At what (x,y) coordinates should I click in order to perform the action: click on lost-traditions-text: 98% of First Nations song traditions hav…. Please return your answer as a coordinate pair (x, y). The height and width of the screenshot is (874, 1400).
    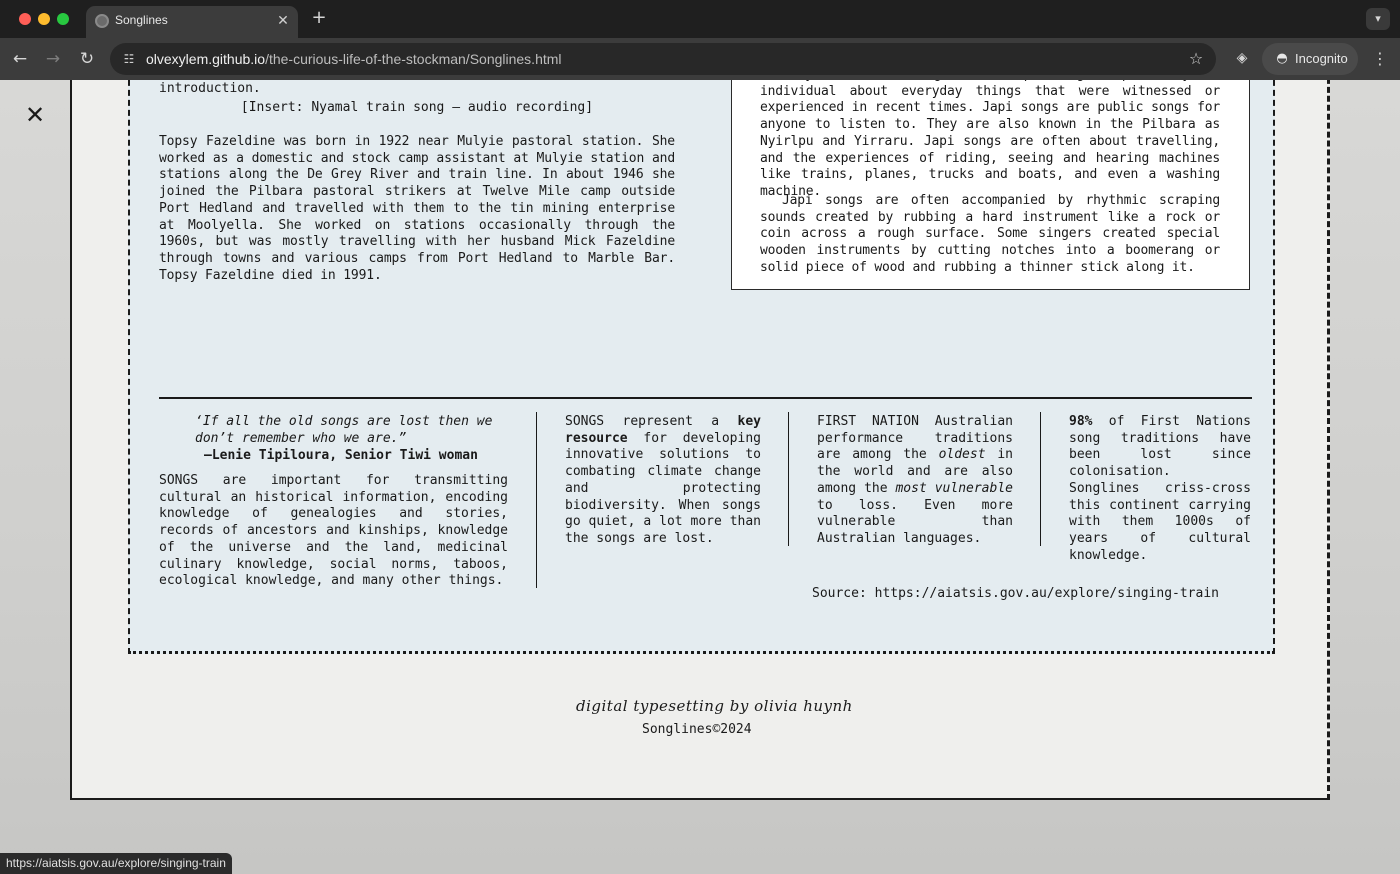
    Looking at the image, I should click on (1160, 489).